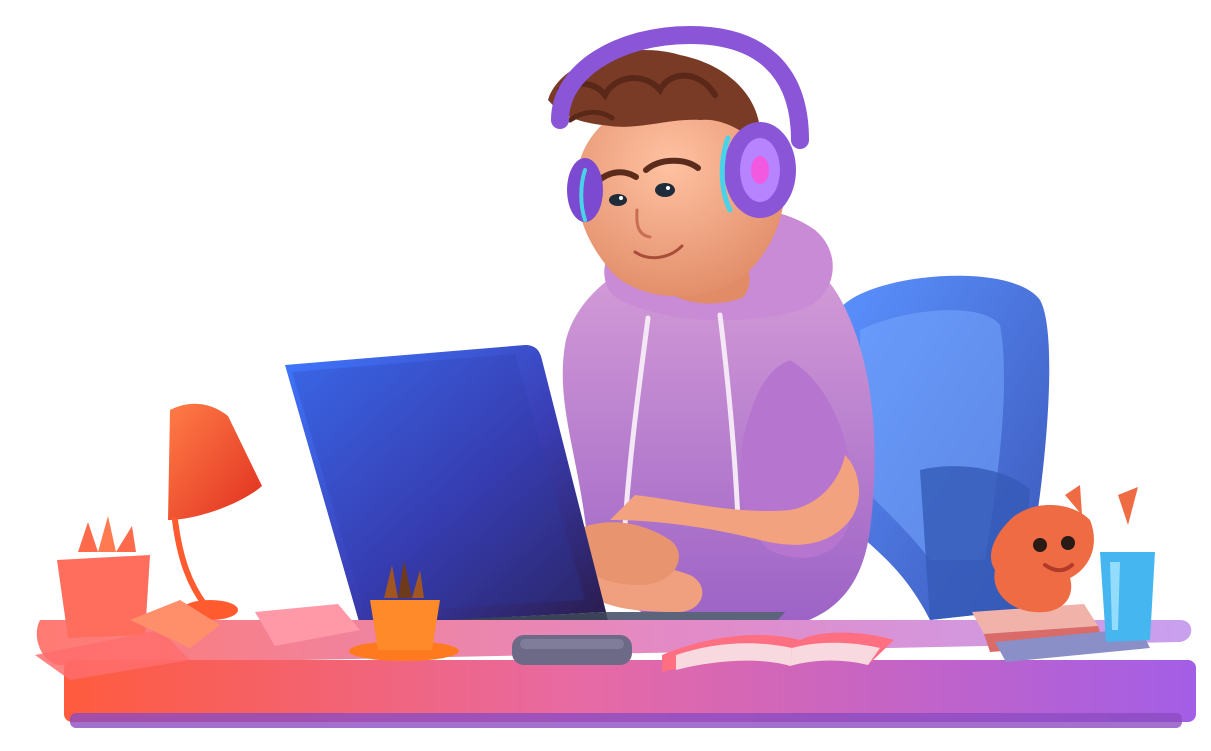 The height and width of the screenshot is (751, 1211). Describe the element at coordinates (572, 650) in the screenshot. I see `mouse-icon` at that location.